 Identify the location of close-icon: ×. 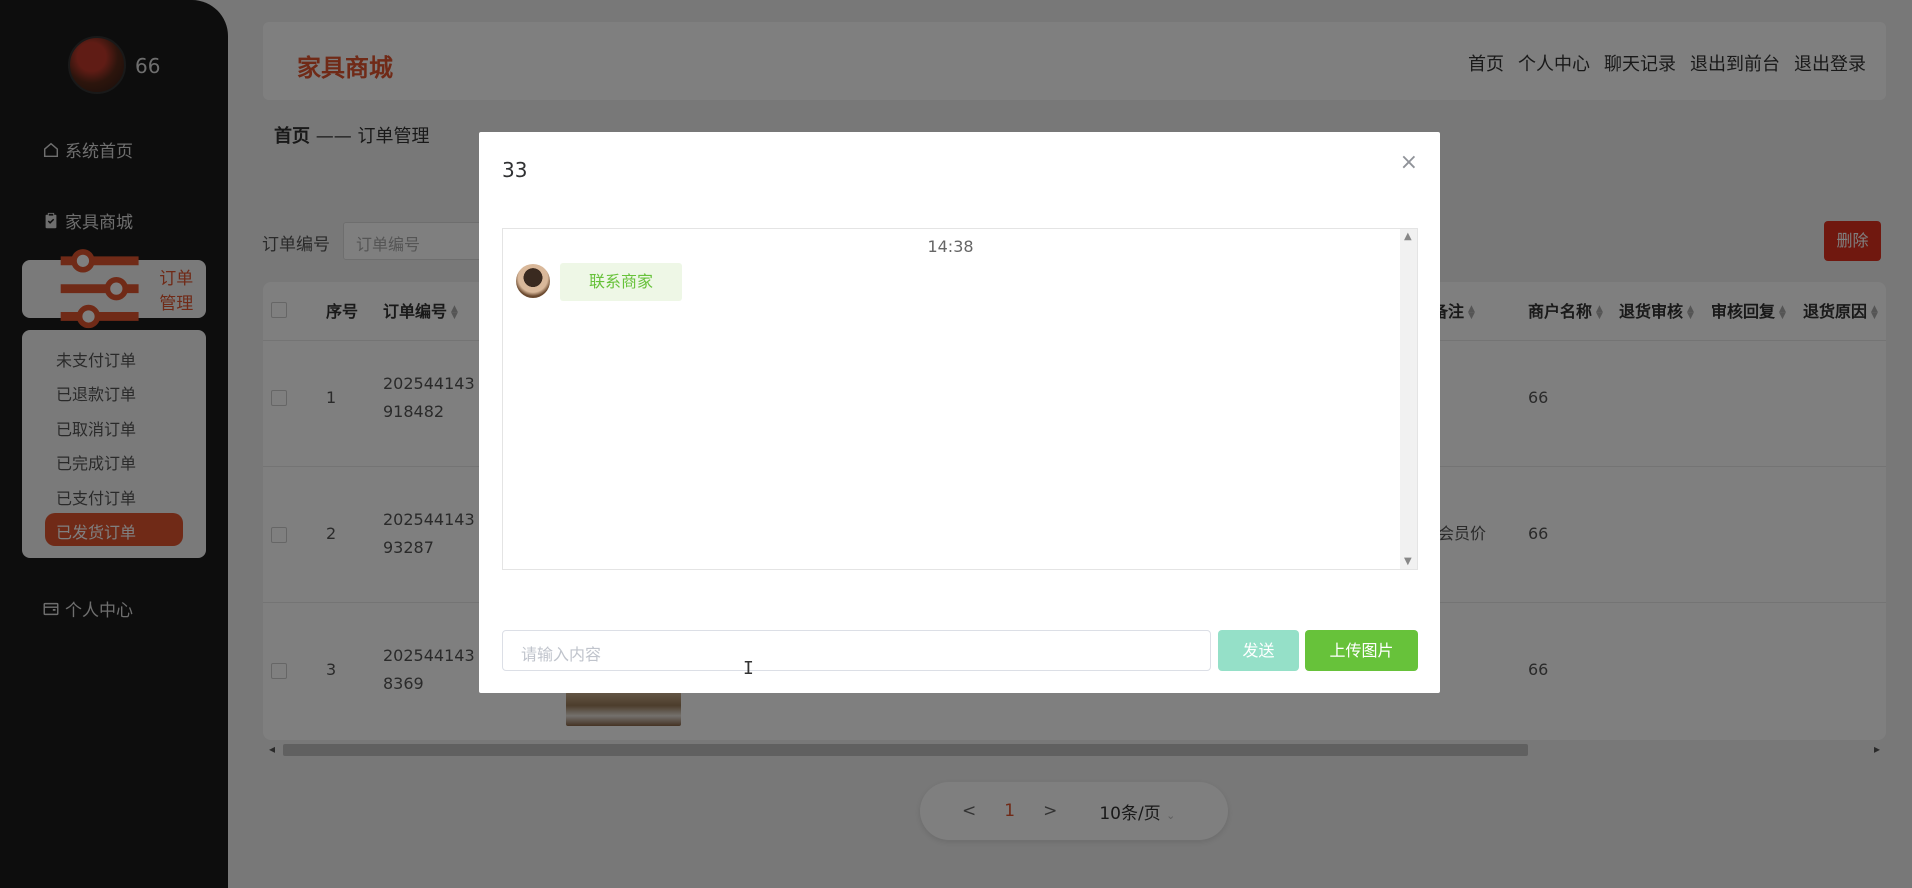
(1409, 162).